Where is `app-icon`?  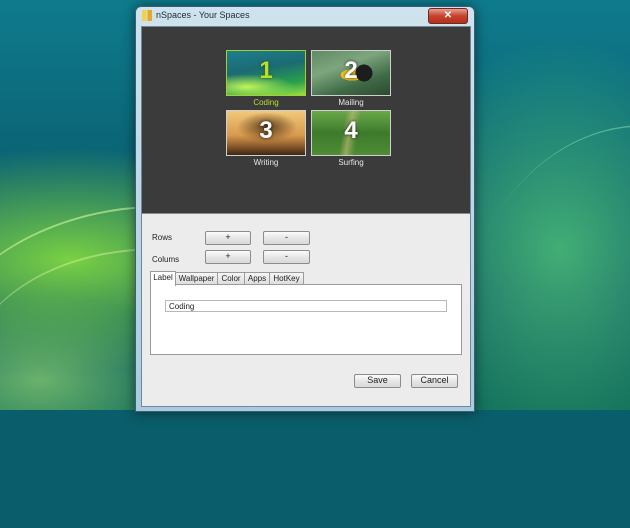
app-icon is located at coordinates (147, 15).